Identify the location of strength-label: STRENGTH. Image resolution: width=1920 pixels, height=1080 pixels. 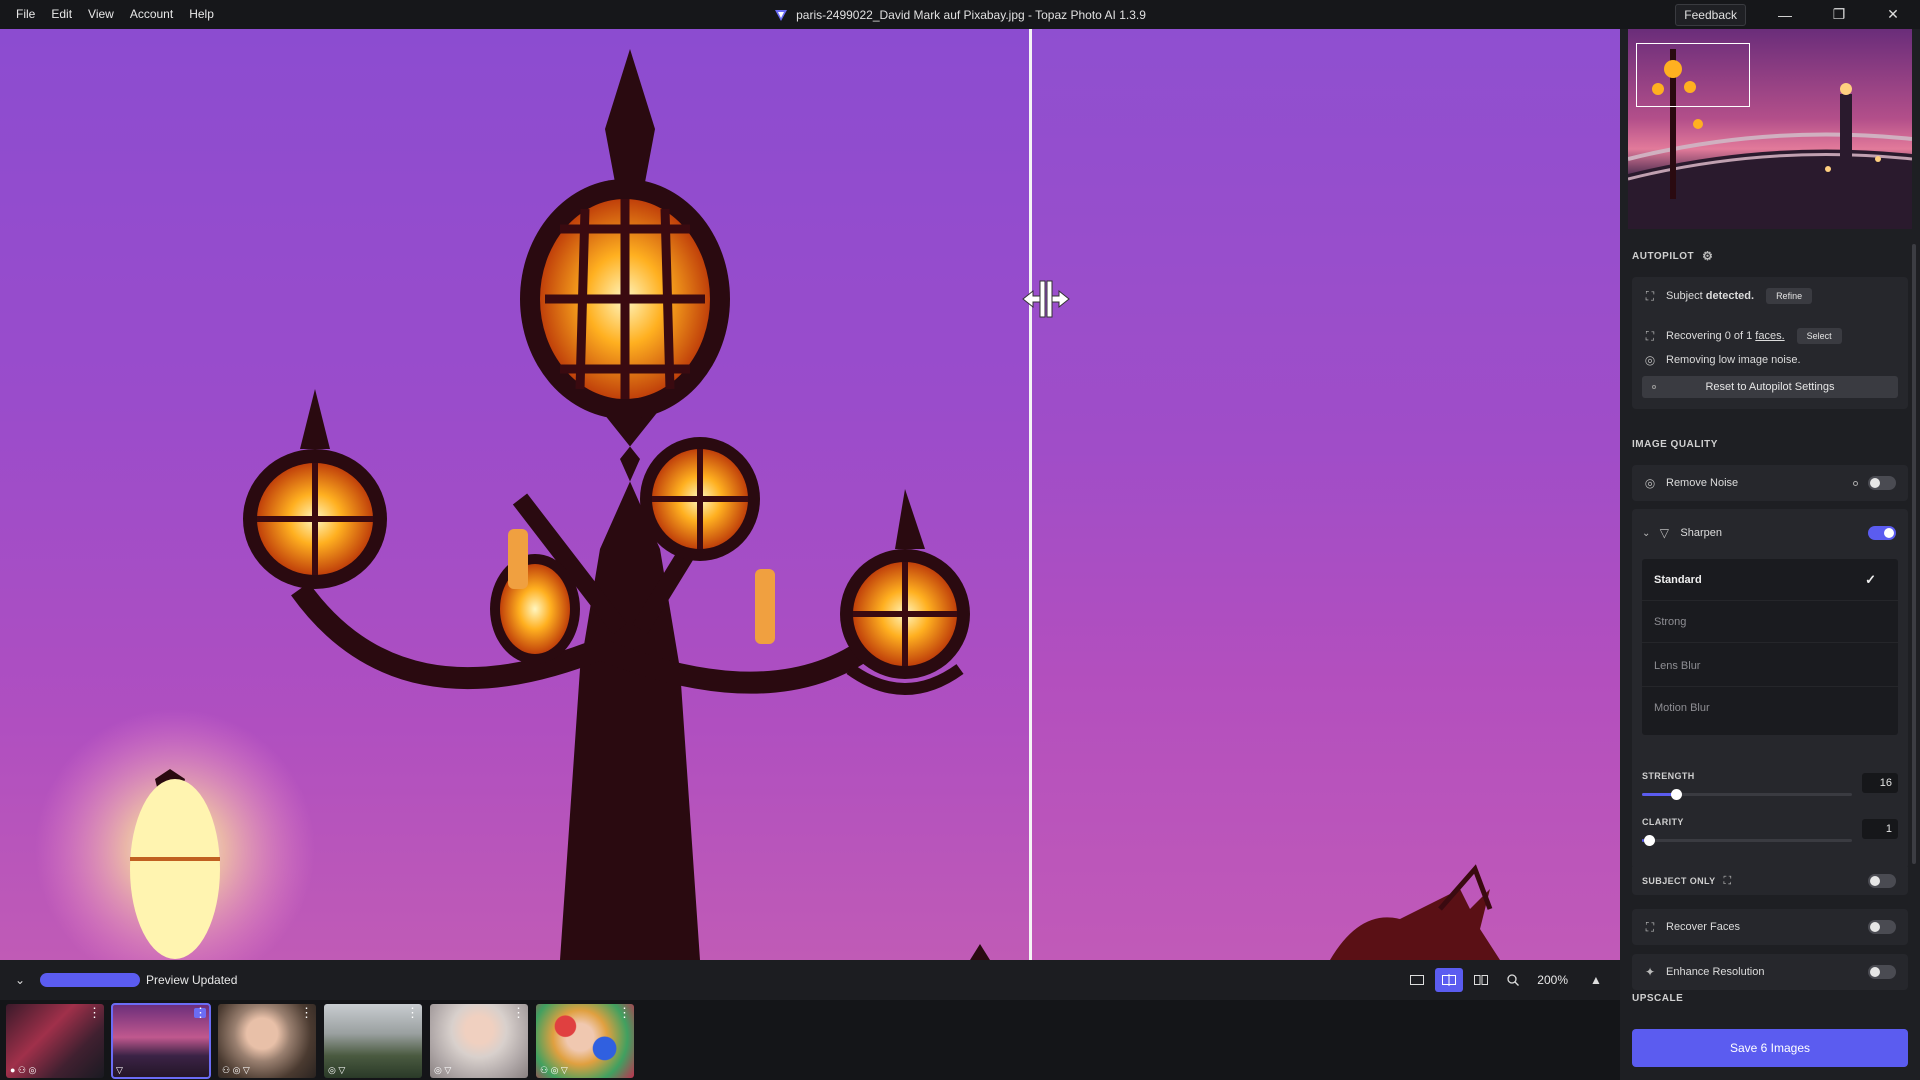
(1668, 776).